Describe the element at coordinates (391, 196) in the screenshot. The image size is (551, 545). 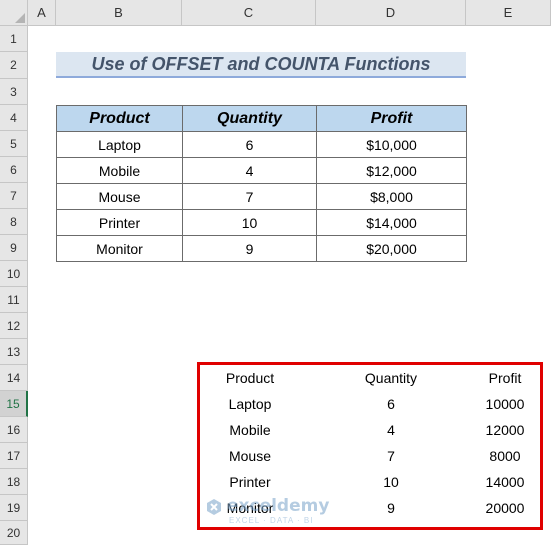
I see `table-cell: $8,000` at that location.